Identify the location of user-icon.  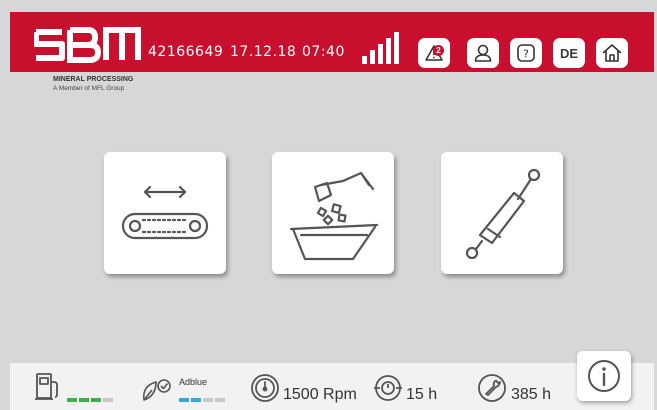
(483, 53).